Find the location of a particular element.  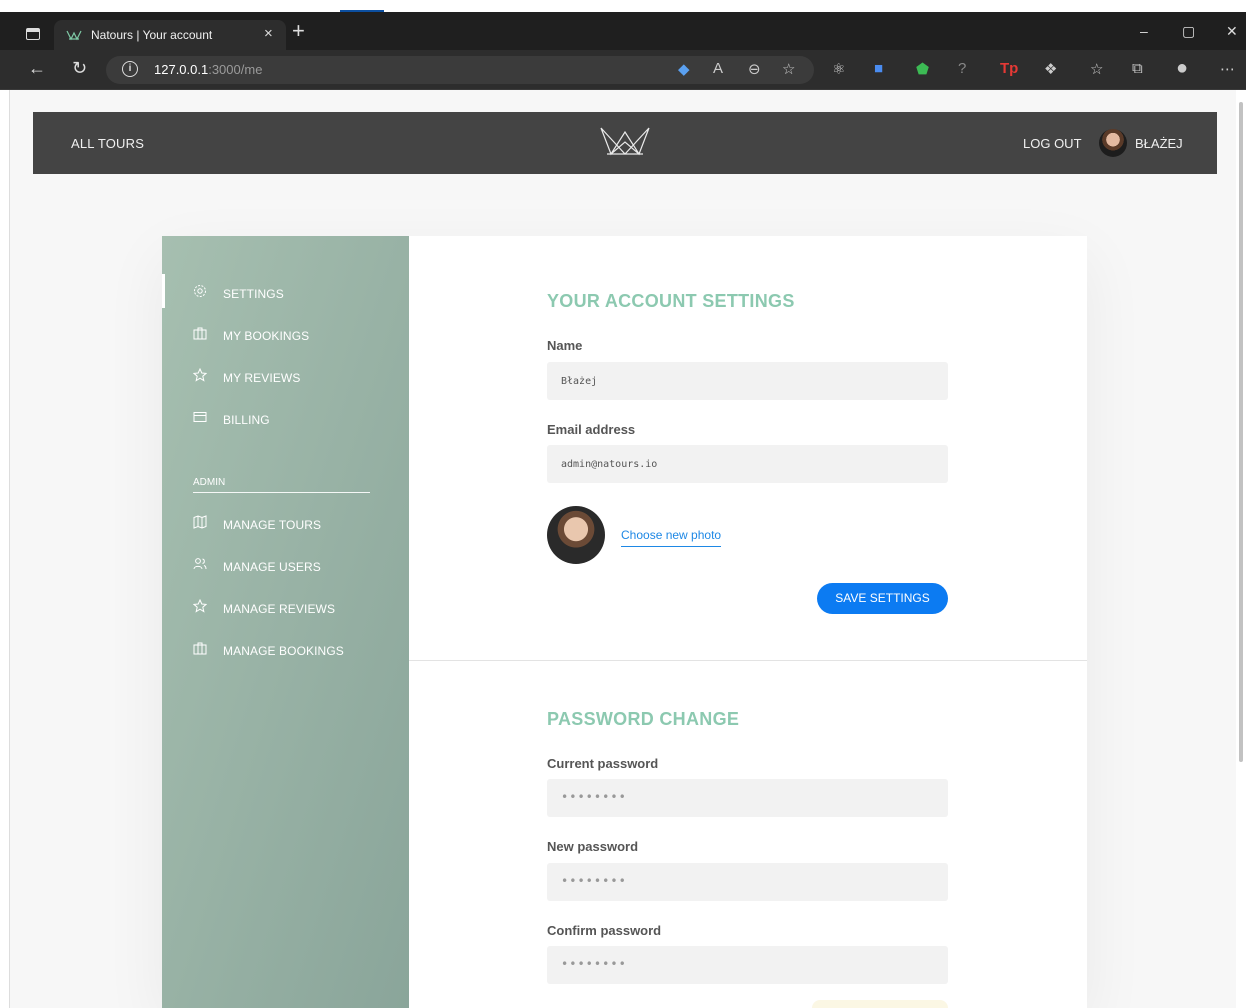

natours-favicon-icon is located at coordinates (74, 37).